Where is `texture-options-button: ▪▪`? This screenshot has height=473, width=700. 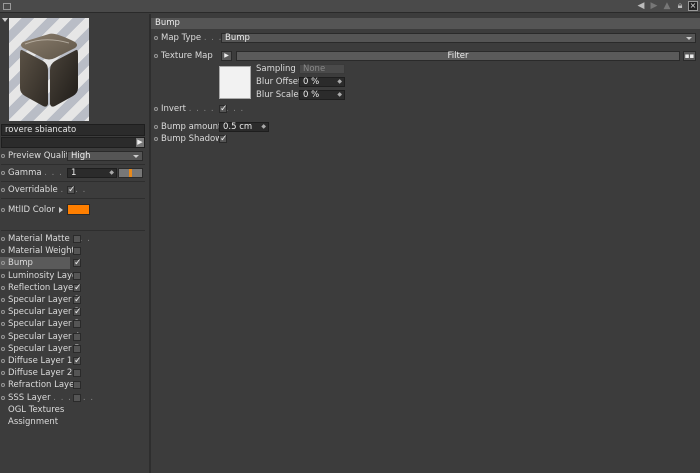
texture-options-button: ▪▪ is located at coordinates (689, 56).